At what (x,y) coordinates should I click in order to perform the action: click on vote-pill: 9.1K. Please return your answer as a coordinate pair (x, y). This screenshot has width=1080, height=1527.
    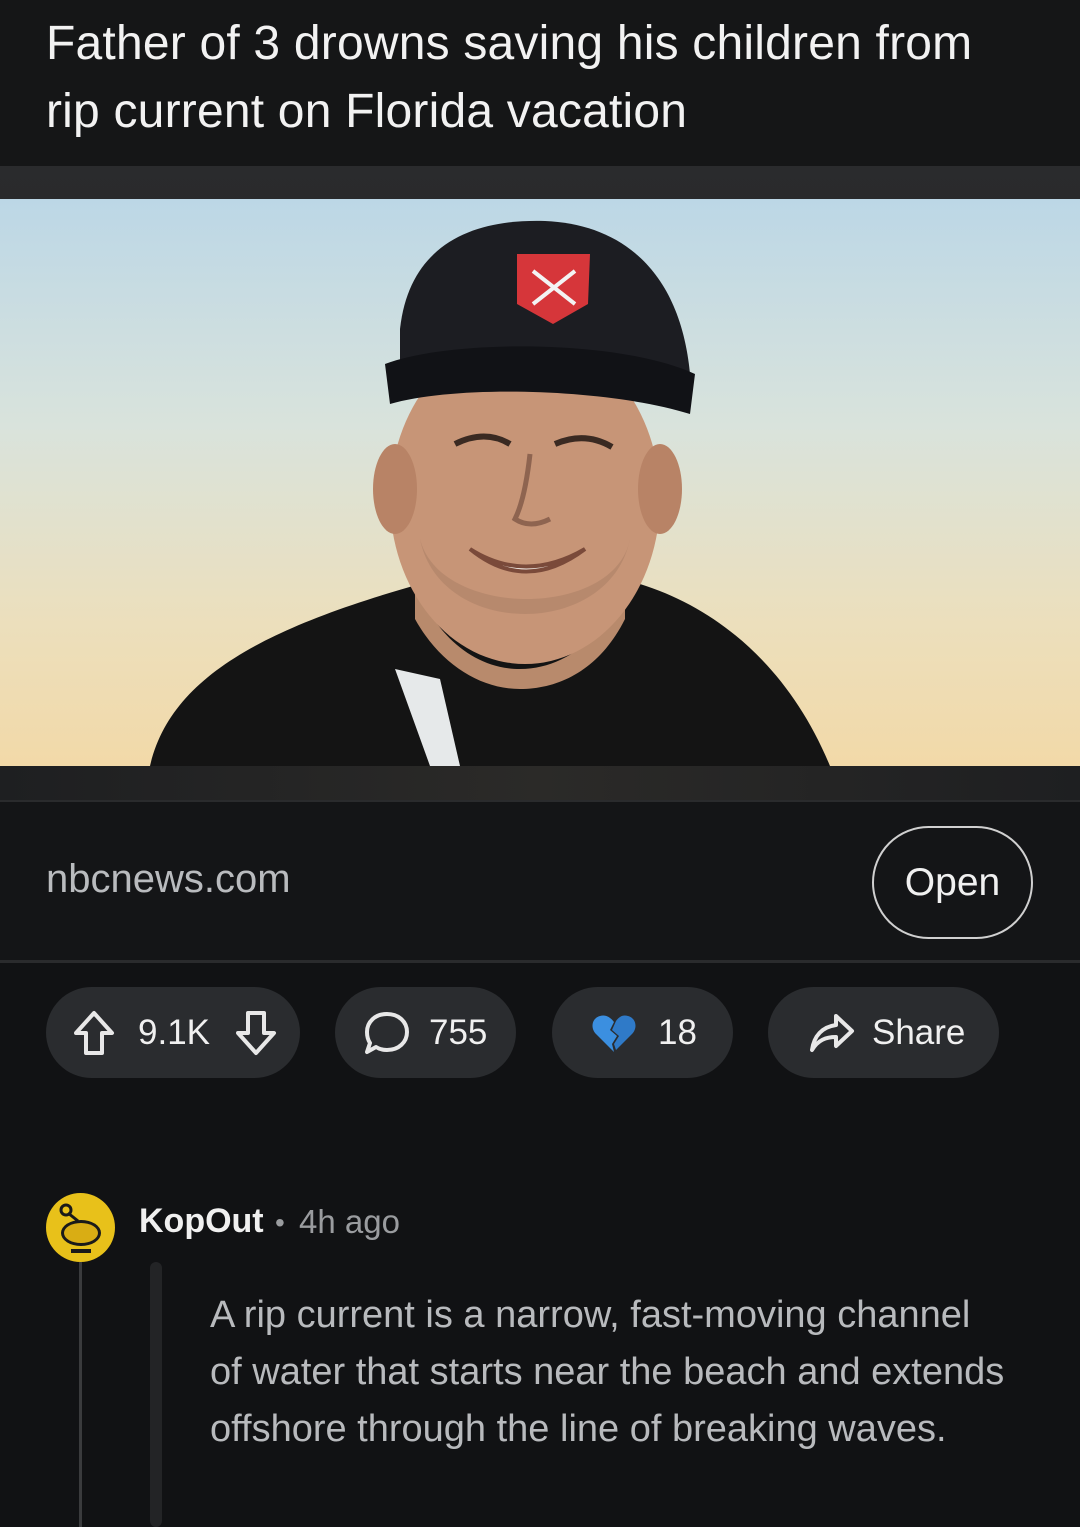
    Looking at the image, I should click on (173, 1032).